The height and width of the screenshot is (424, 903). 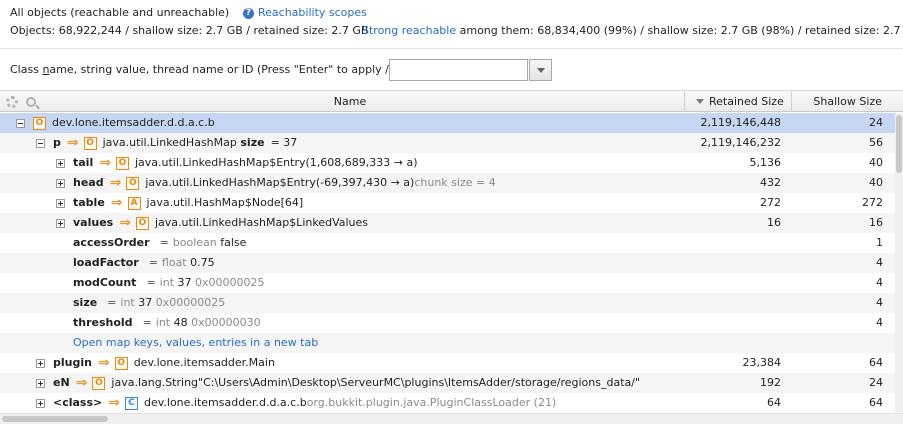 I want to click on header-tools, so click(x=26, y=102).